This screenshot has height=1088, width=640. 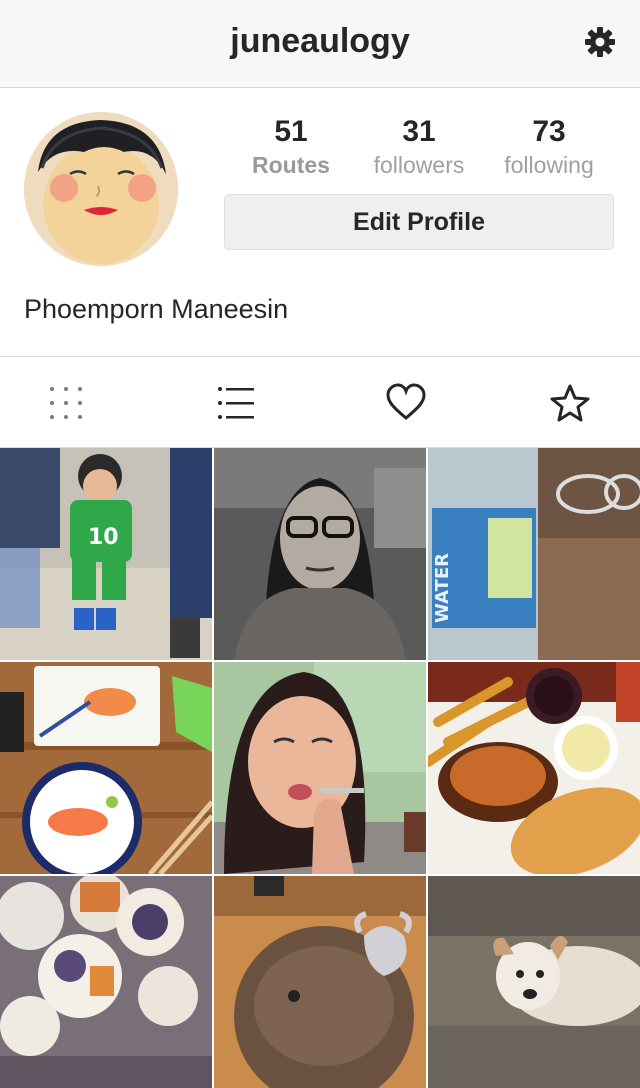 I want to click on svg-text: 10, so click(x=103, y=537).